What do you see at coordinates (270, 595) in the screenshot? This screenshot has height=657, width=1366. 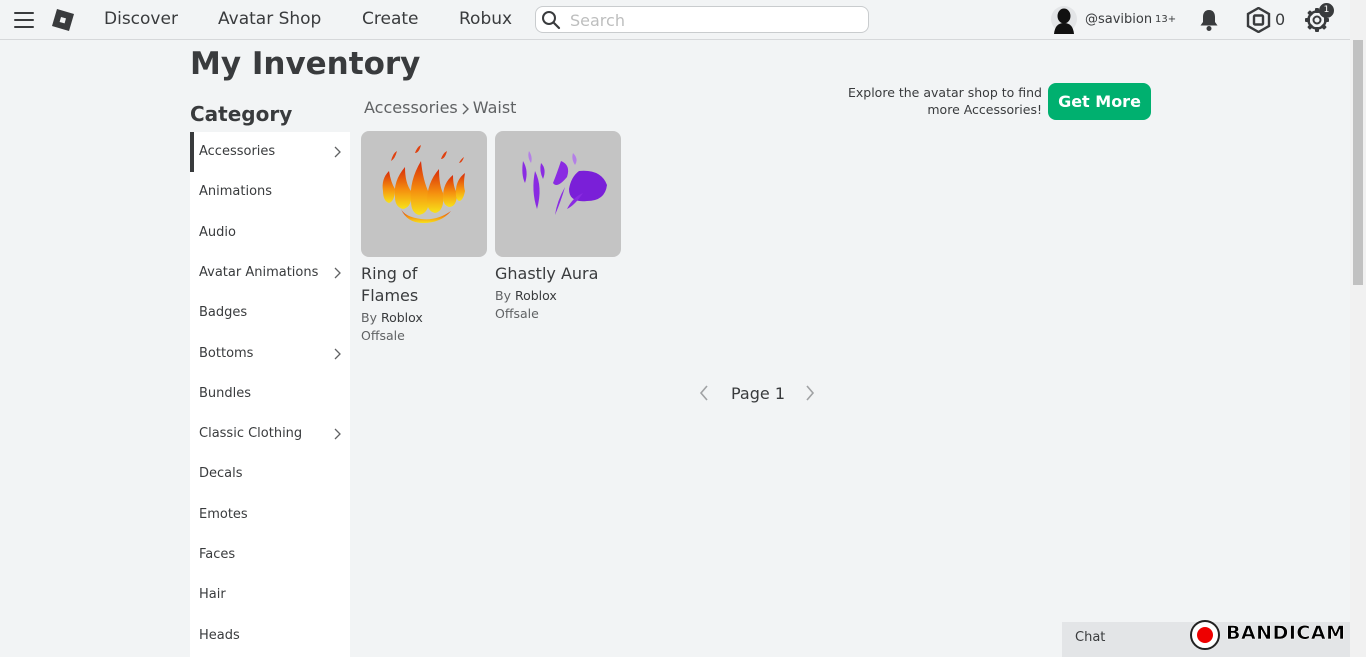 I see `category-item-hair: Hair` at bounding box center [270, 595].